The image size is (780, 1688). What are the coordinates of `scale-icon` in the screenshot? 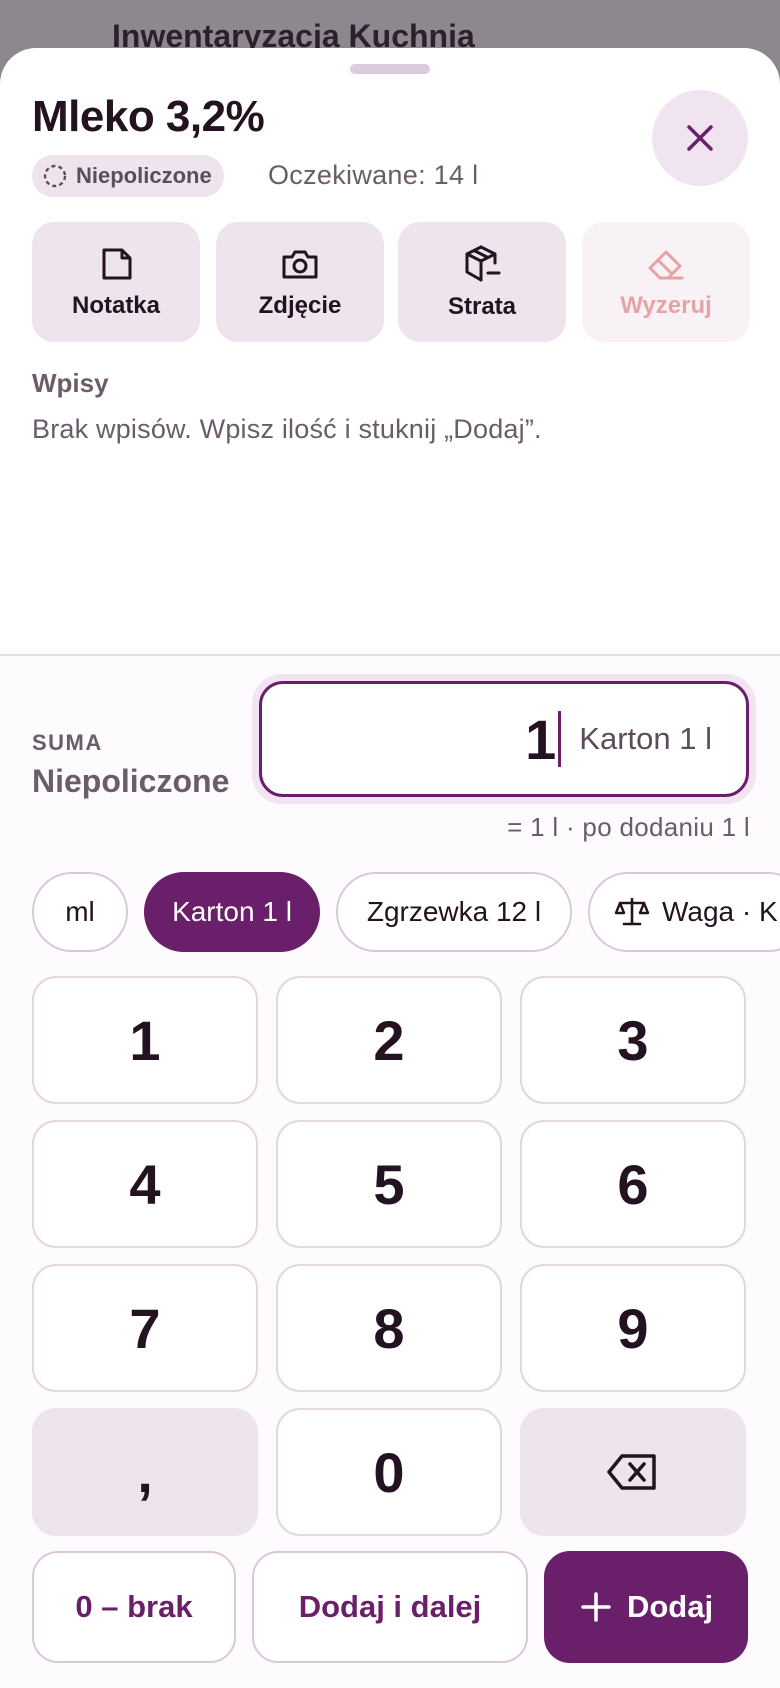 It's located at (632, 911).